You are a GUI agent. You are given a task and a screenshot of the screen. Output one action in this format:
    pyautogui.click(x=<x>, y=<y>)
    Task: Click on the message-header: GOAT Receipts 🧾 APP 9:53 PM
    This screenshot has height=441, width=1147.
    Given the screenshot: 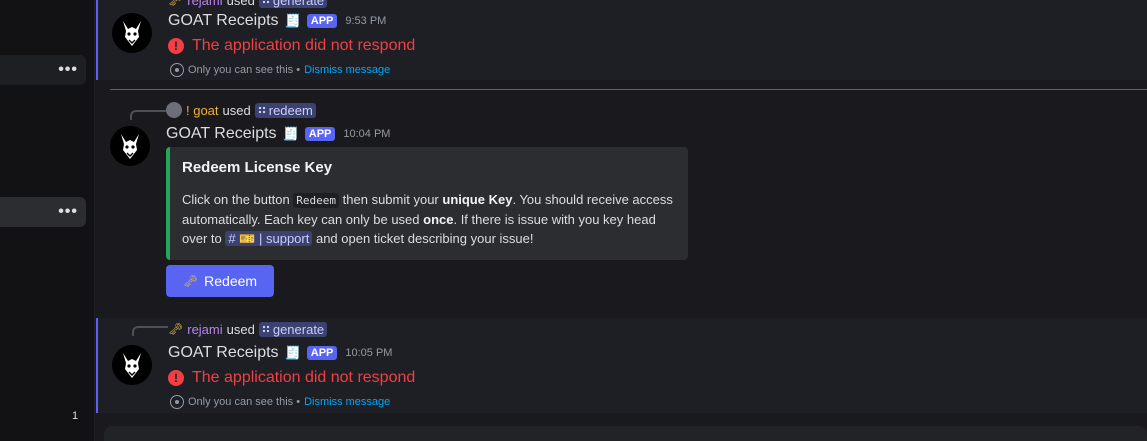 What is the action you would take?
    pyautogui.click(x=277, y=21)
    